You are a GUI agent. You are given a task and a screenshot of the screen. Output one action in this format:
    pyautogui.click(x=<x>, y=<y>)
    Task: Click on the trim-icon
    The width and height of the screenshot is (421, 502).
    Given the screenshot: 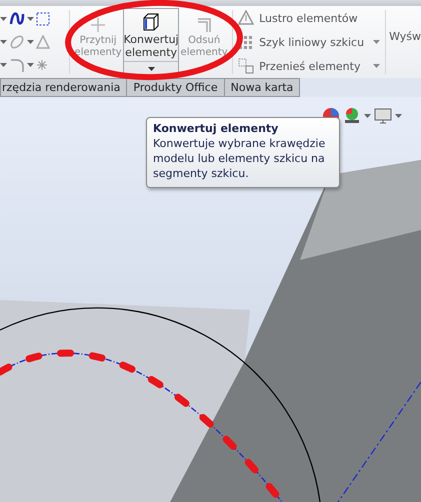 What is the action you would take?
    pyautogui.click(x=98, y=25)
    